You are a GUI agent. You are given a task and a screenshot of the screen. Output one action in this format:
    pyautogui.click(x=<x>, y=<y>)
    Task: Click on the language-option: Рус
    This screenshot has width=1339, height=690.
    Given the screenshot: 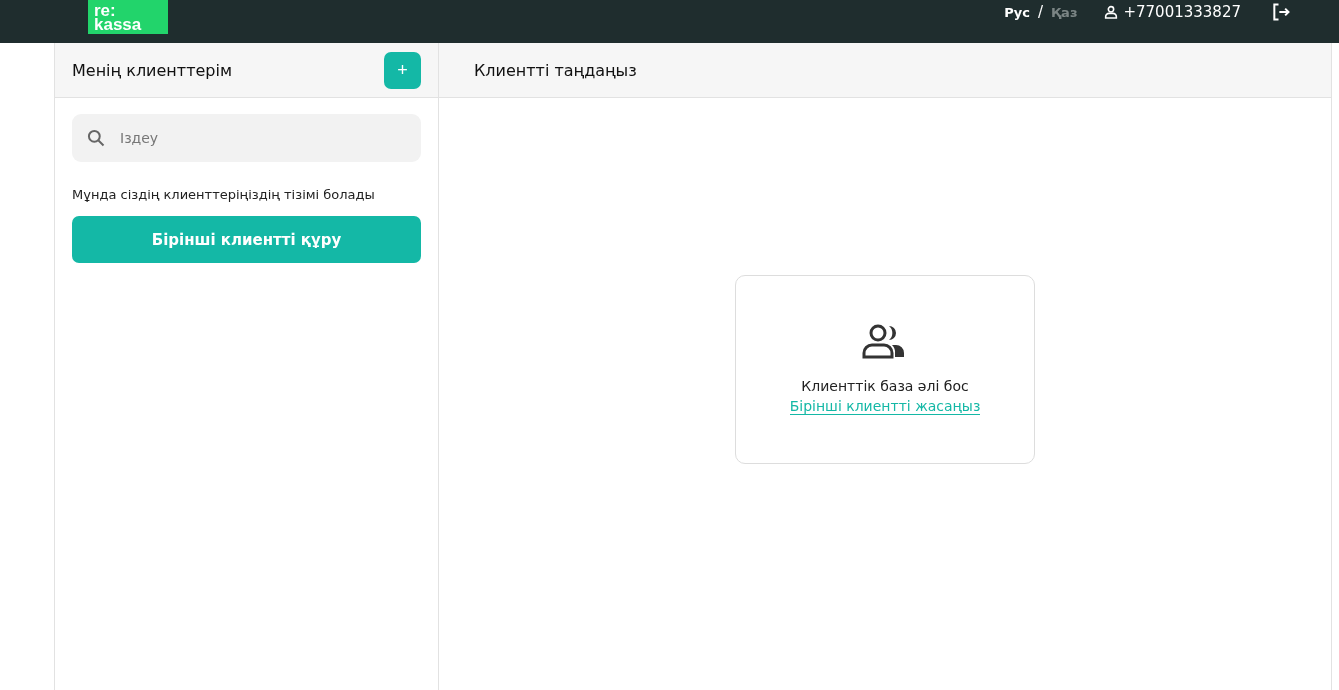 What is the action you would take?
    pyautogui.click(x=1017, y=12)
    